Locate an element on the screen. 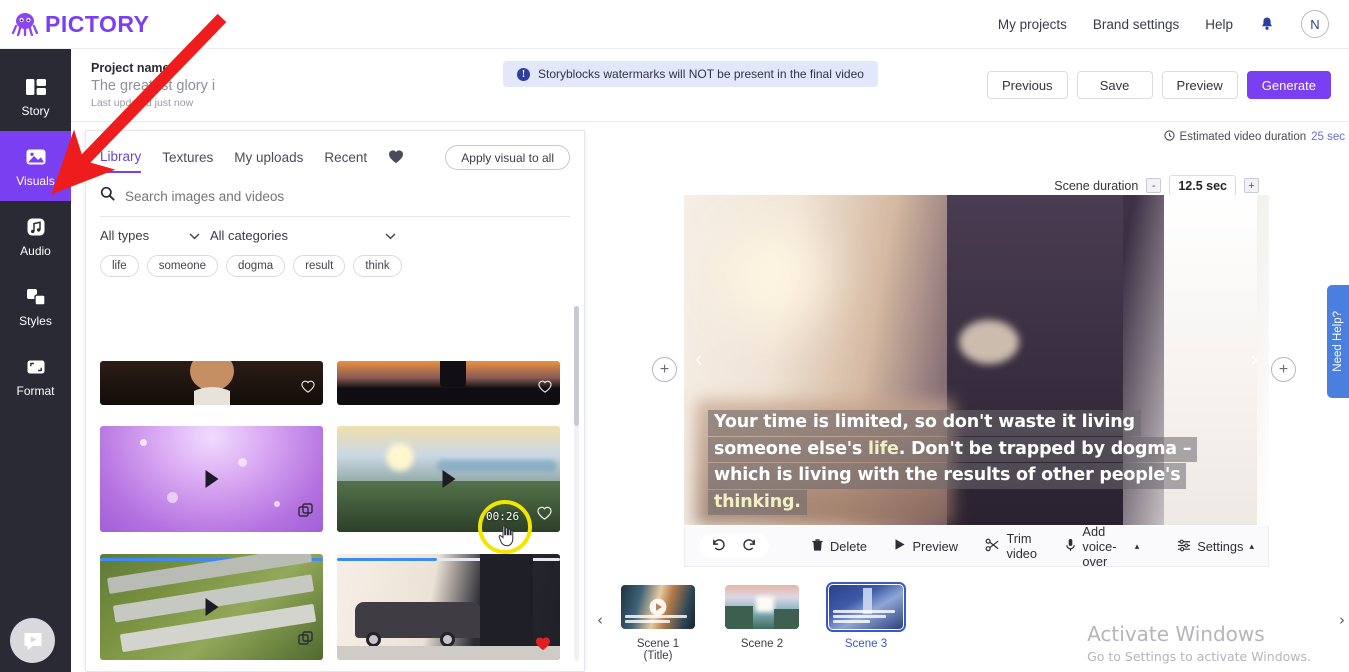  library-scrollbar is located at coordinates (576, 483).